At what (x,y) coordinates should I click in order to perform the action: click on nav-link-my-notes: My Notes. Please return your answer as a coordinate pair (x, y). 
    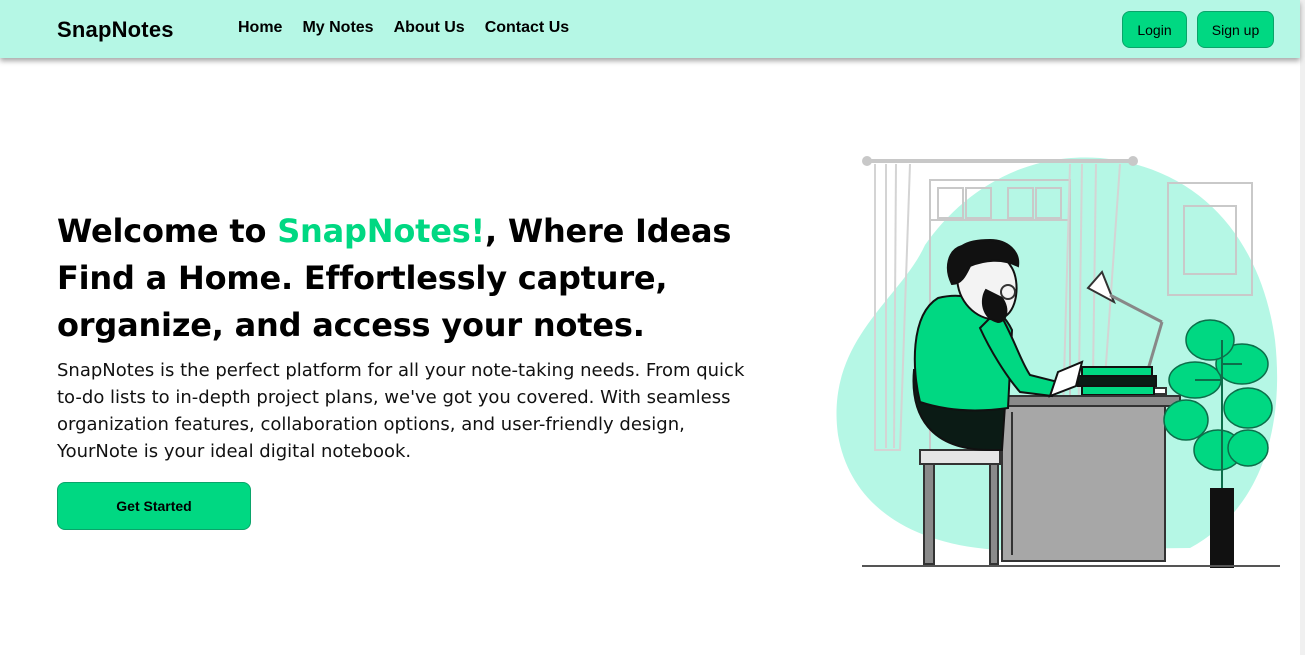
    Looking at the image, I should click on (337, 28).